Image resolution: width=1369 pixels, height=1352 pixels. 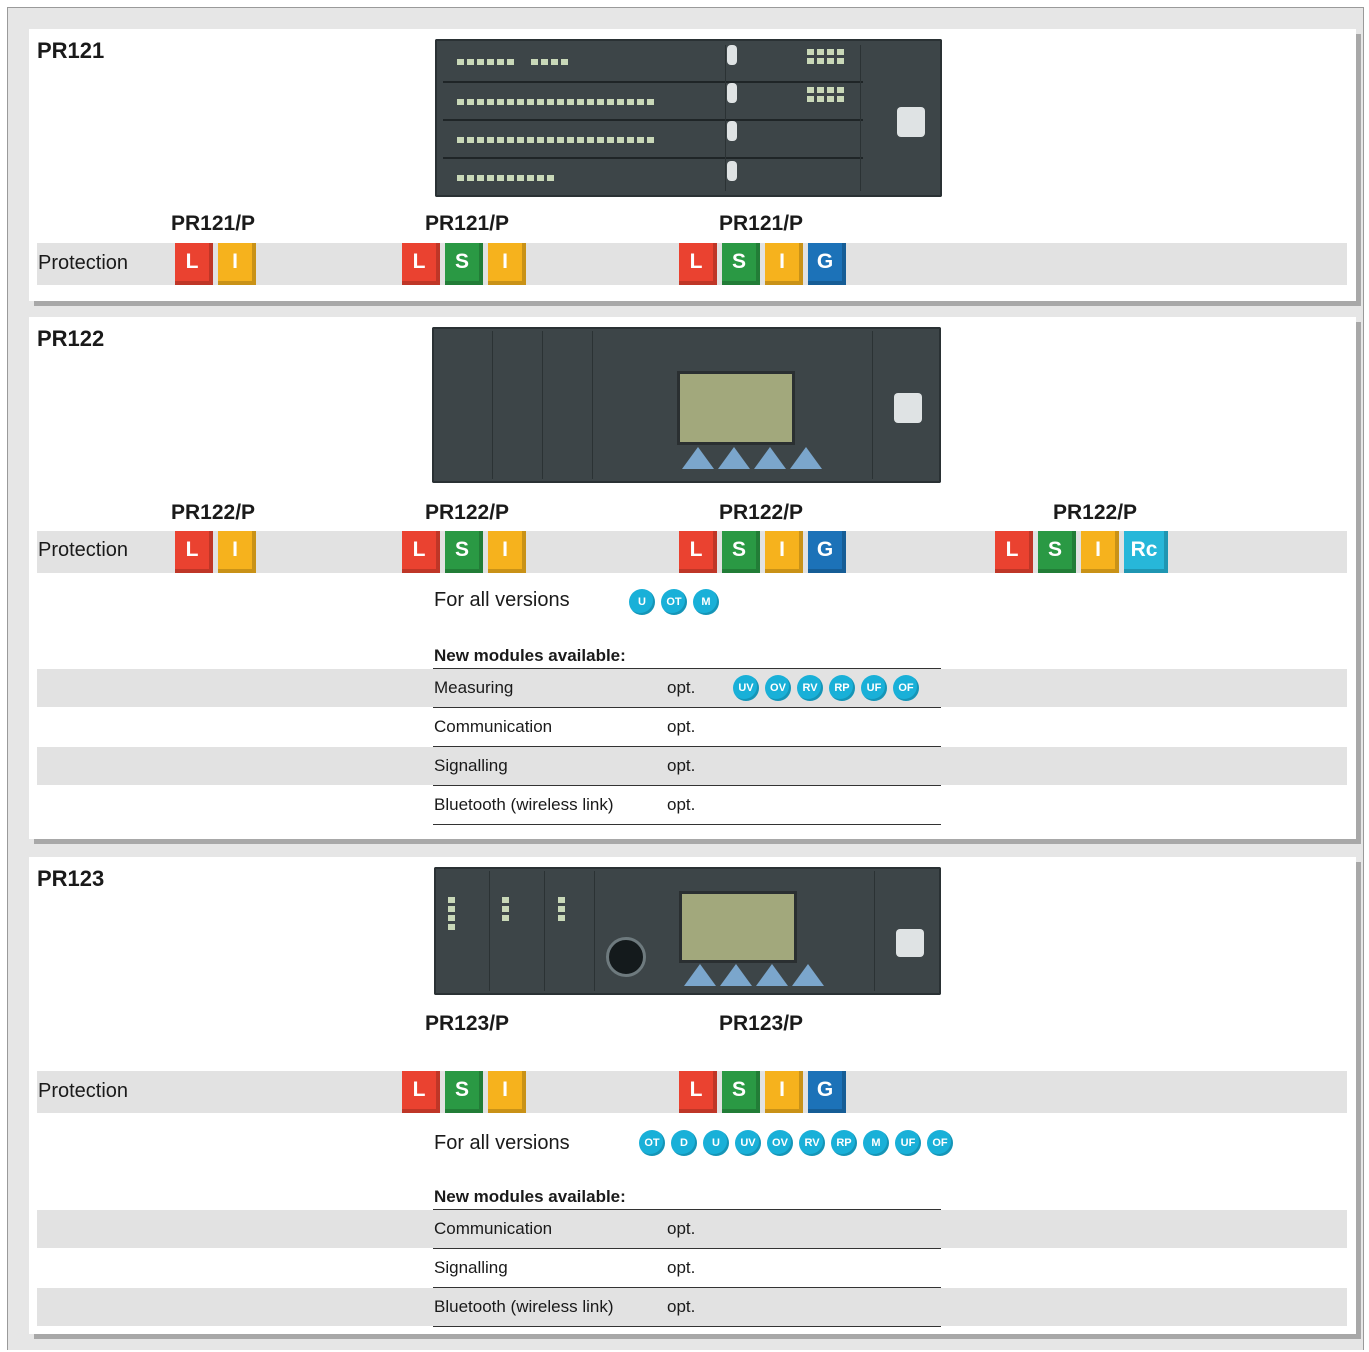 I want to click on pr122-variant-4-label: PR122/P, so click(x=1095, y=512).